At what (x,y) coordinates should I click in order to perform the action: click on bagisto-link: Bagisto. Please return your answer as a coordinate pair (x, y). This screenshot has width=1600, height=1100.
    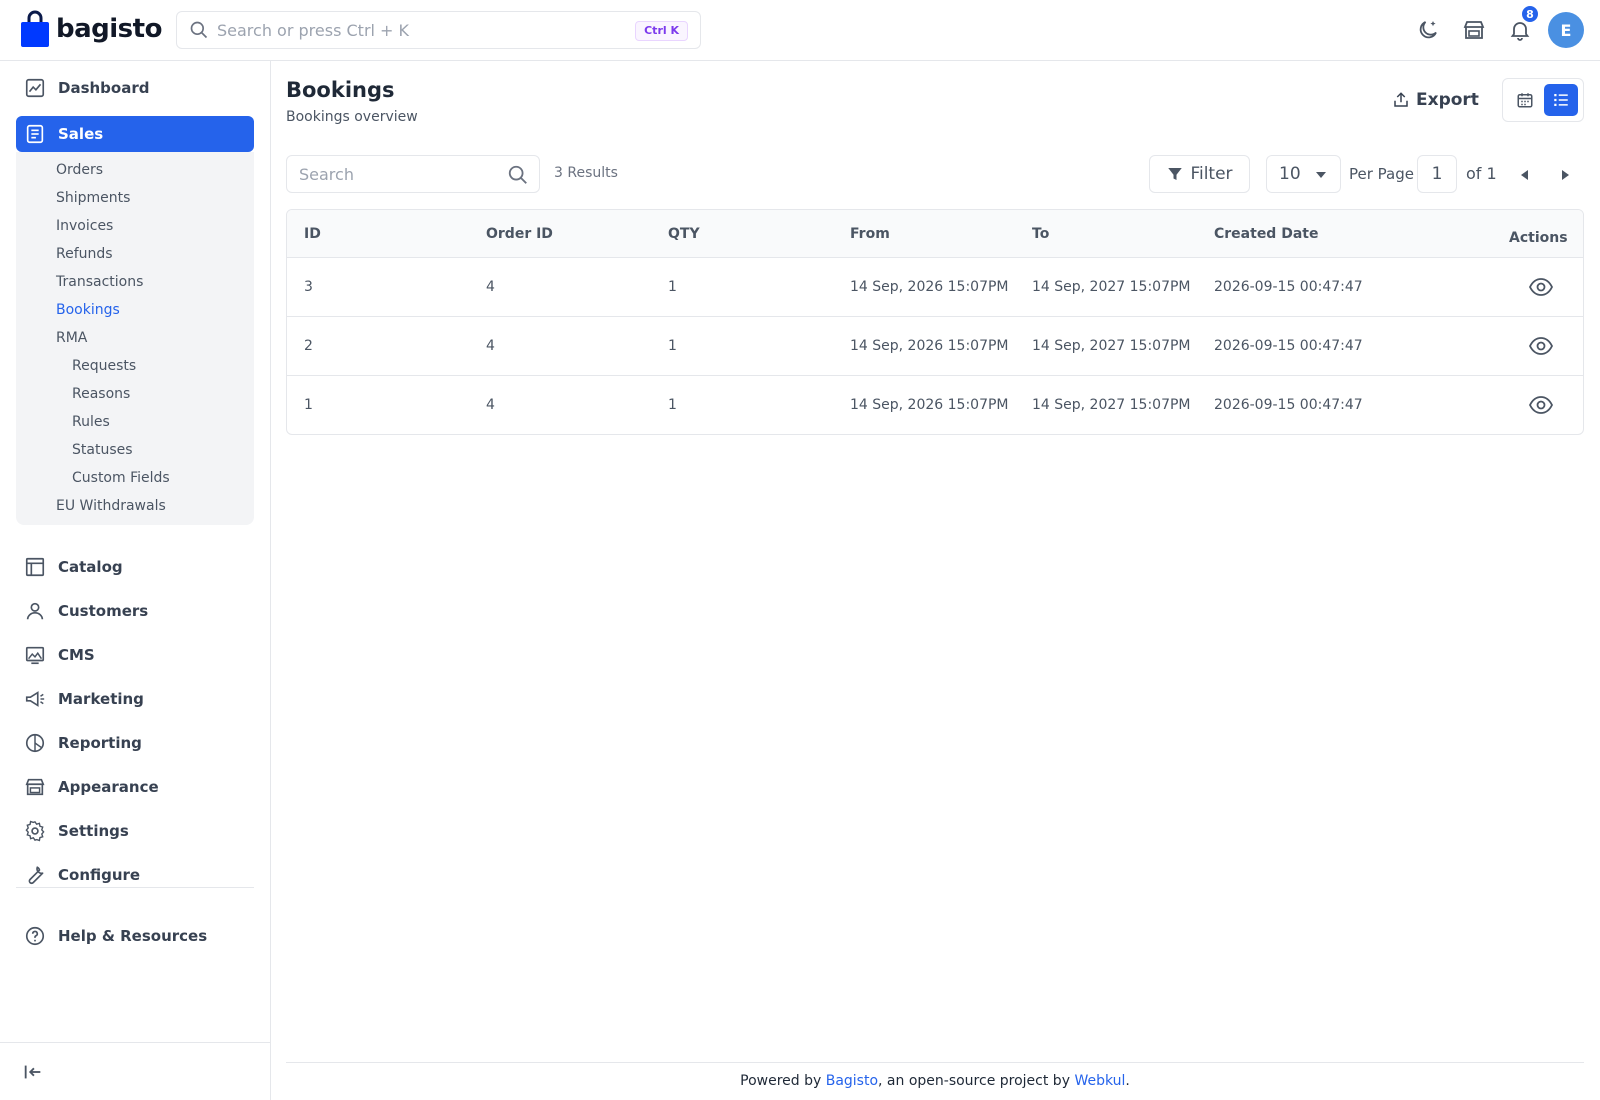
    Looking at the image, I should click on (852, 1081).